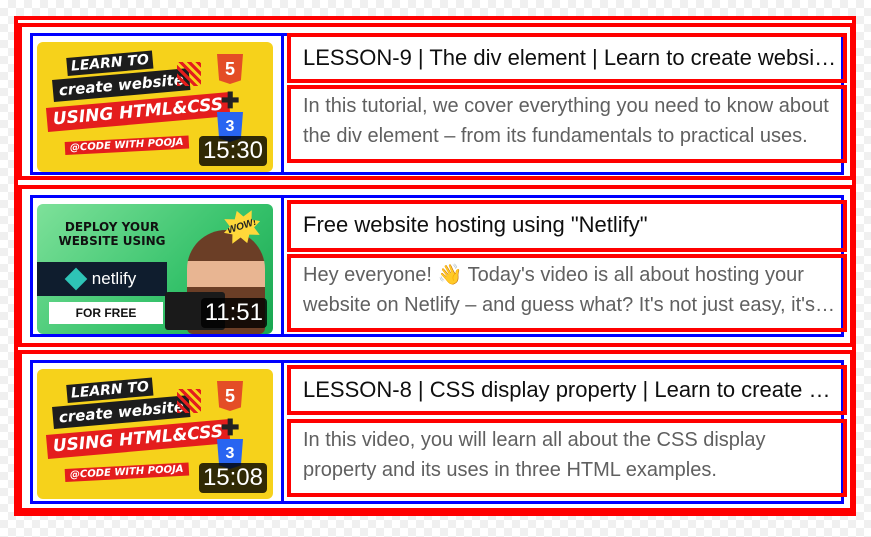 The image size is (871, 537). I want to click on thumbnail-text: FOR FREE, so click(106, 313).